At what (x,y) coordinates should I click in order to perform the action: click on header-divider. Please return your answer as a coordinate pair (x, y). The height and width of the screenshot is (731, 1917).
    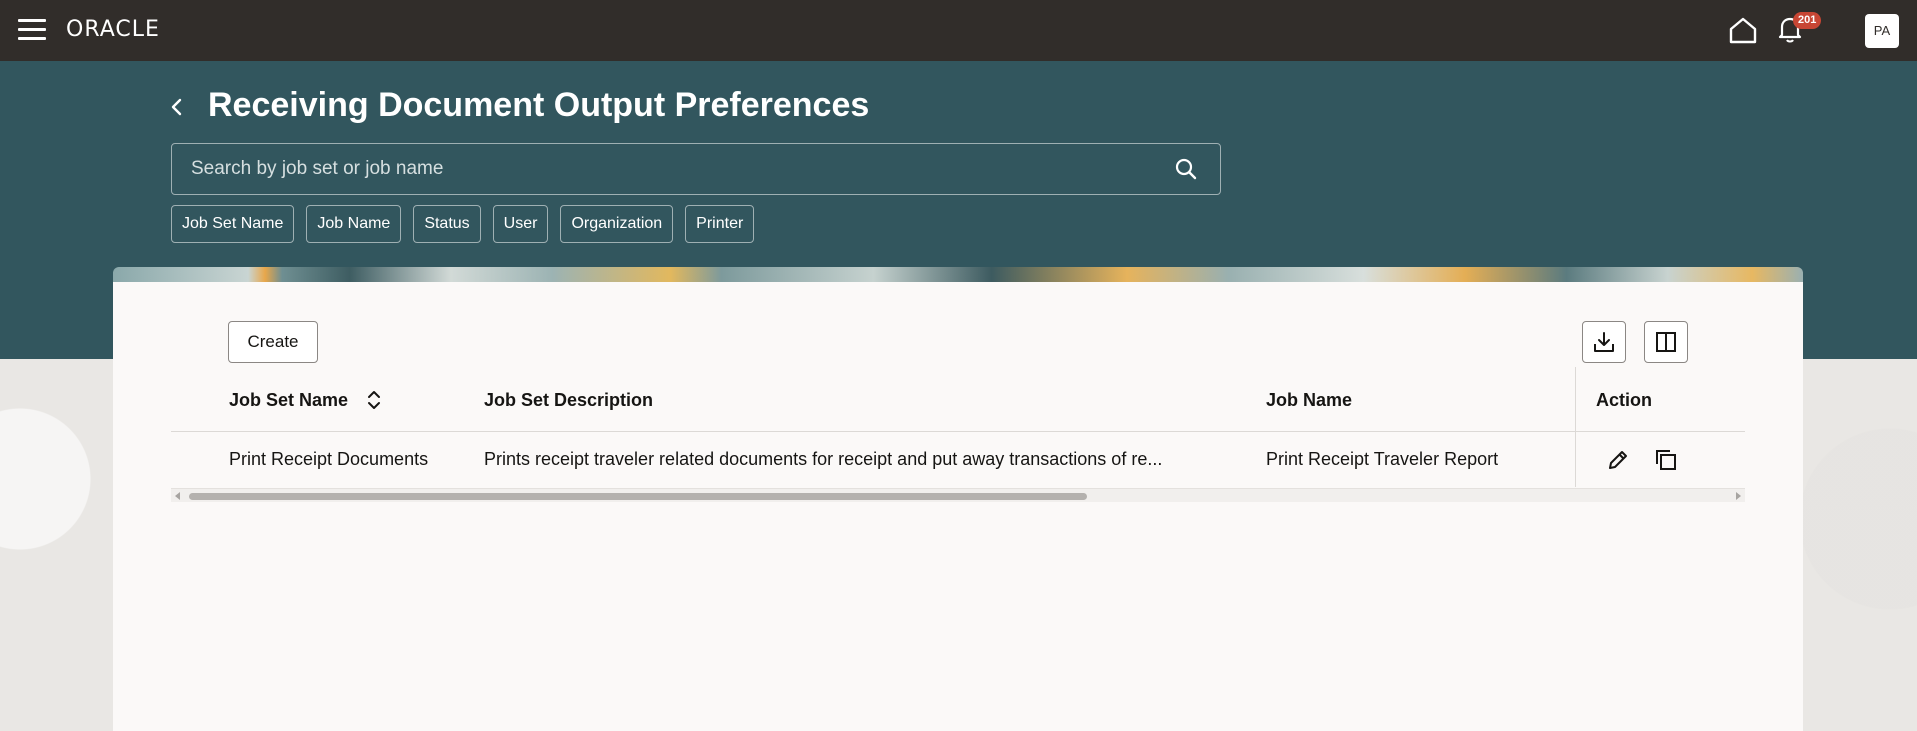
    Looking at the image, I should click on (958, 431).